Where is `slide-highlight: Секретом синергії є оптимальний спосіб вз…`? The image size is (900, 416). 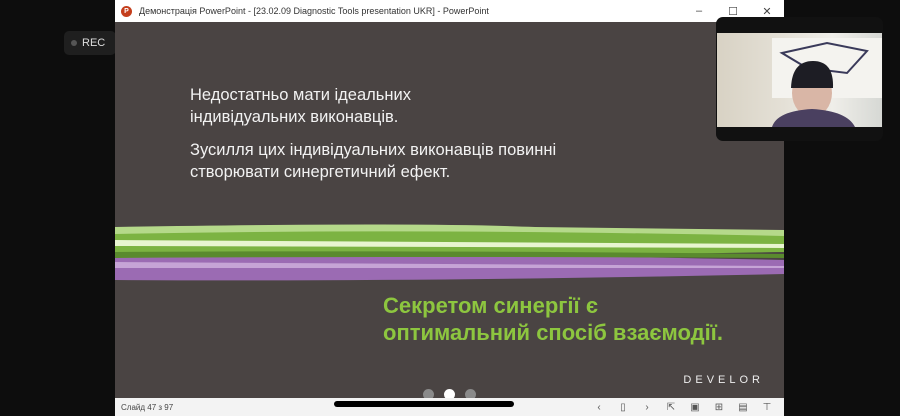
slide-highlight: Секретом синергії є оптимальний спосіб вз… is located at coordinates (553, 319).